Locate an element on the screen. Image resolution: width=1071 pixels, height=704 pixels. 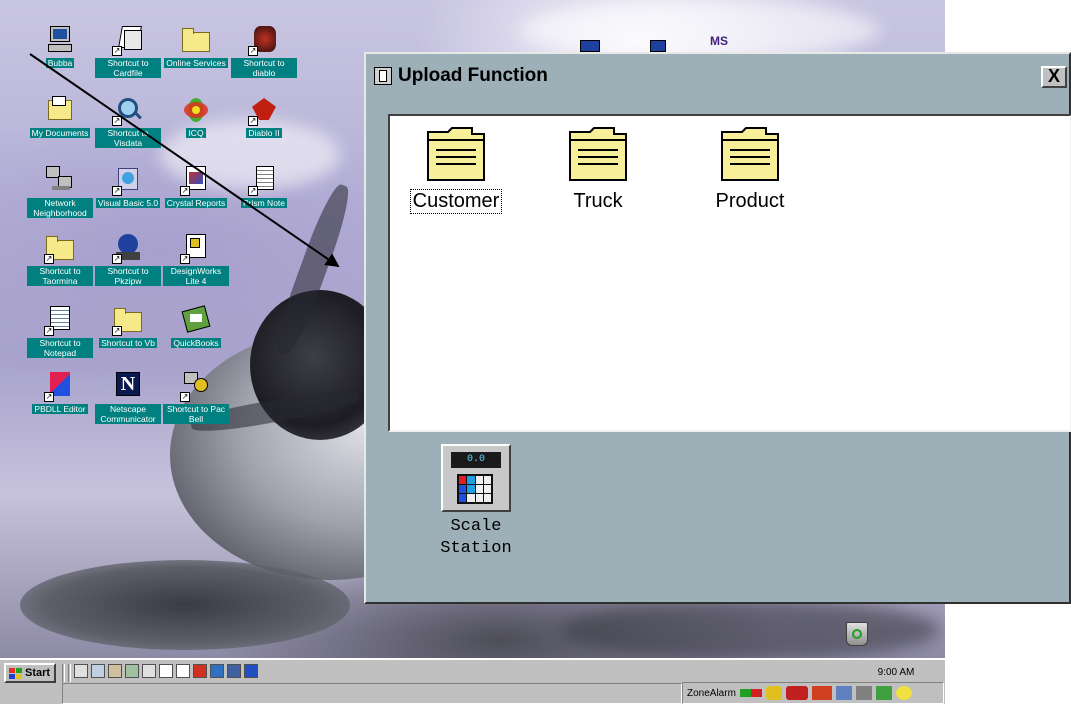
start-label: Start is located at coordinates (38, 673).